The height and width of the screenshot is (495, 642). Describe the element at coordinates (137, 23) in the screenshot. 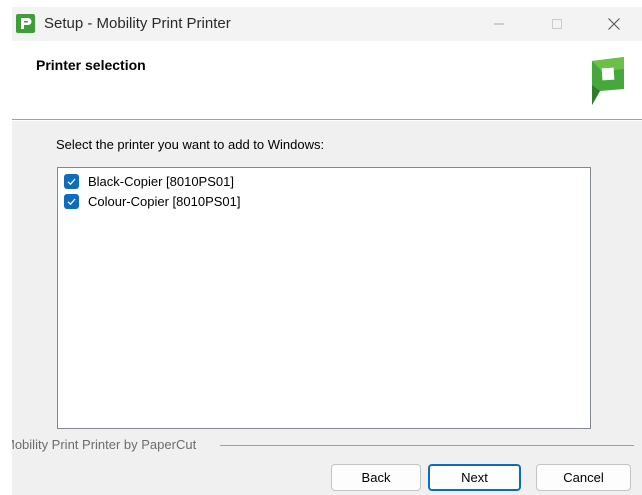

I see `window-title: Setup - Mobility Print Printer` at that location.